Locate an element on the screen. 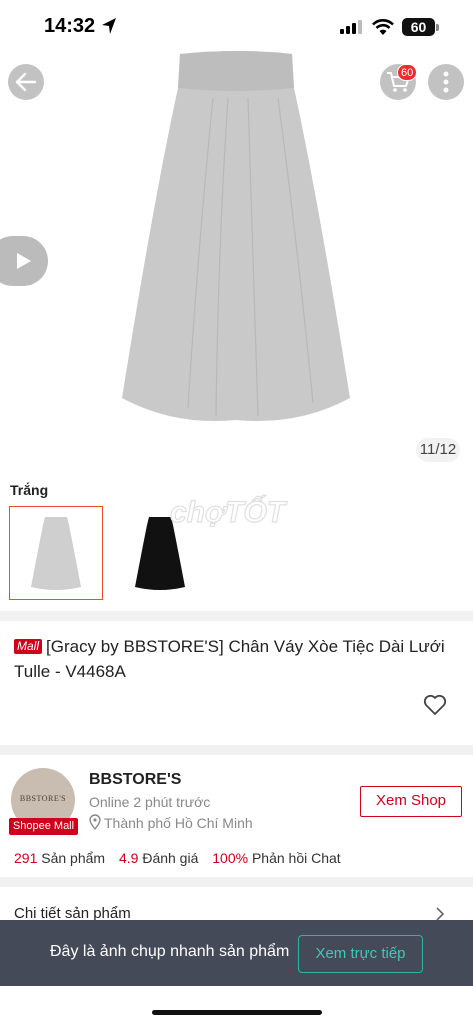  stat-products: 291 Sản phẩm is located at coordinates (59, 858).